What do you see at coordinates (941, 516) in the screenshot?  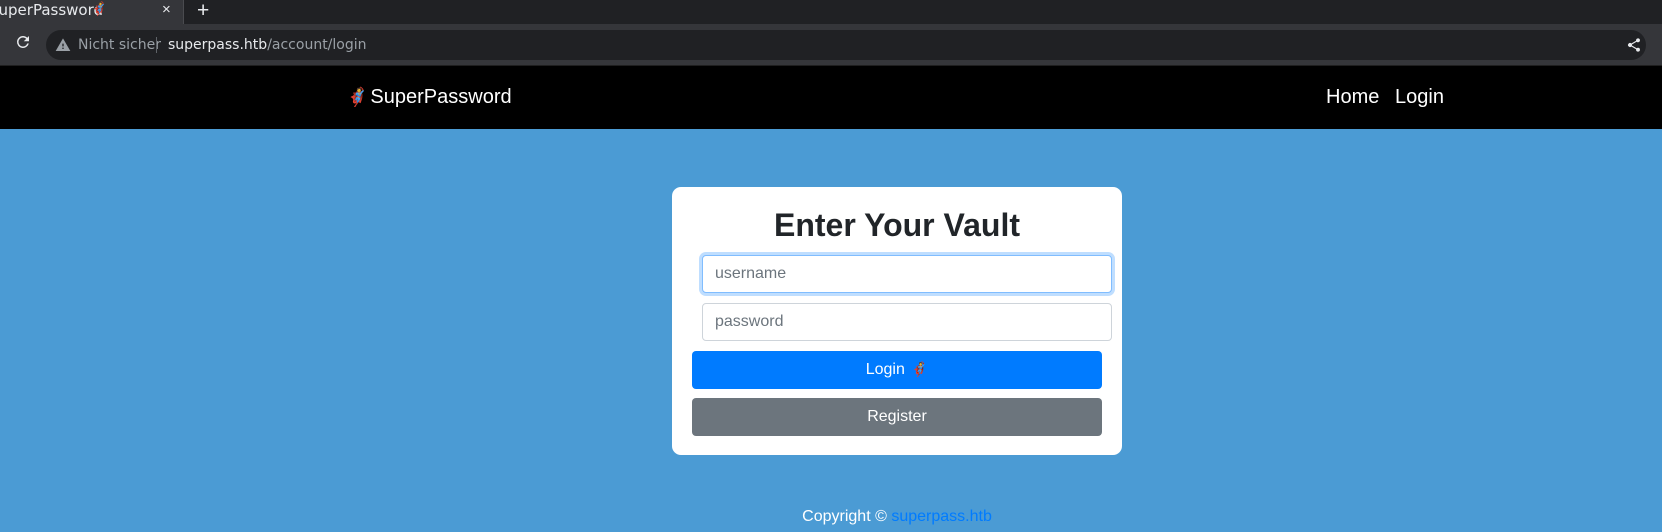 I see `footer-site-link: superpass.htb` at bounding box center [941, 516].